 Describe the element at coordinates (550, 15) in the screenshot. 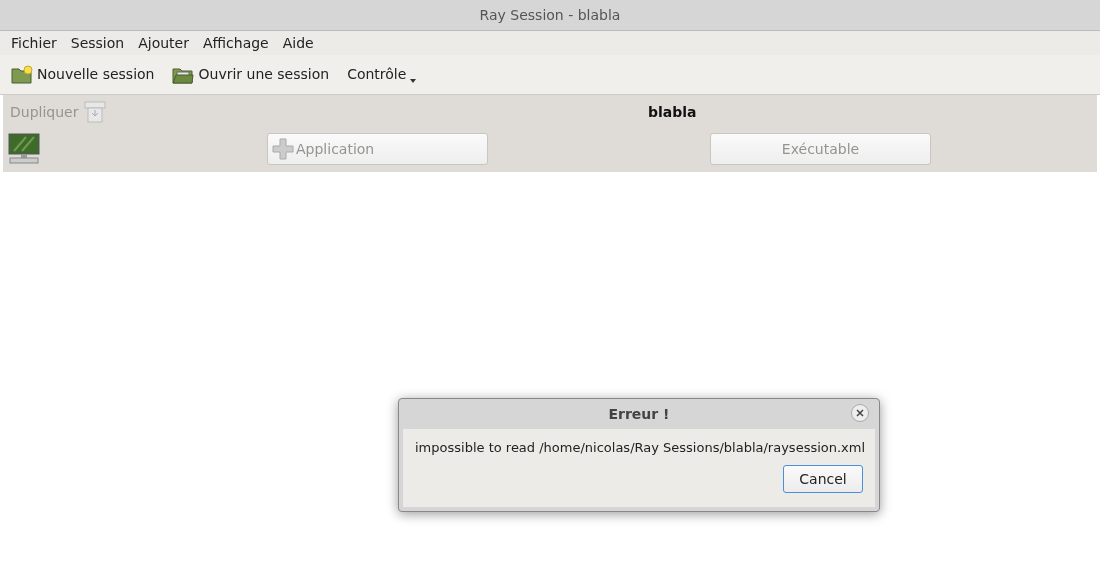

I see `window-title: Ray Session - blabla` at that location.